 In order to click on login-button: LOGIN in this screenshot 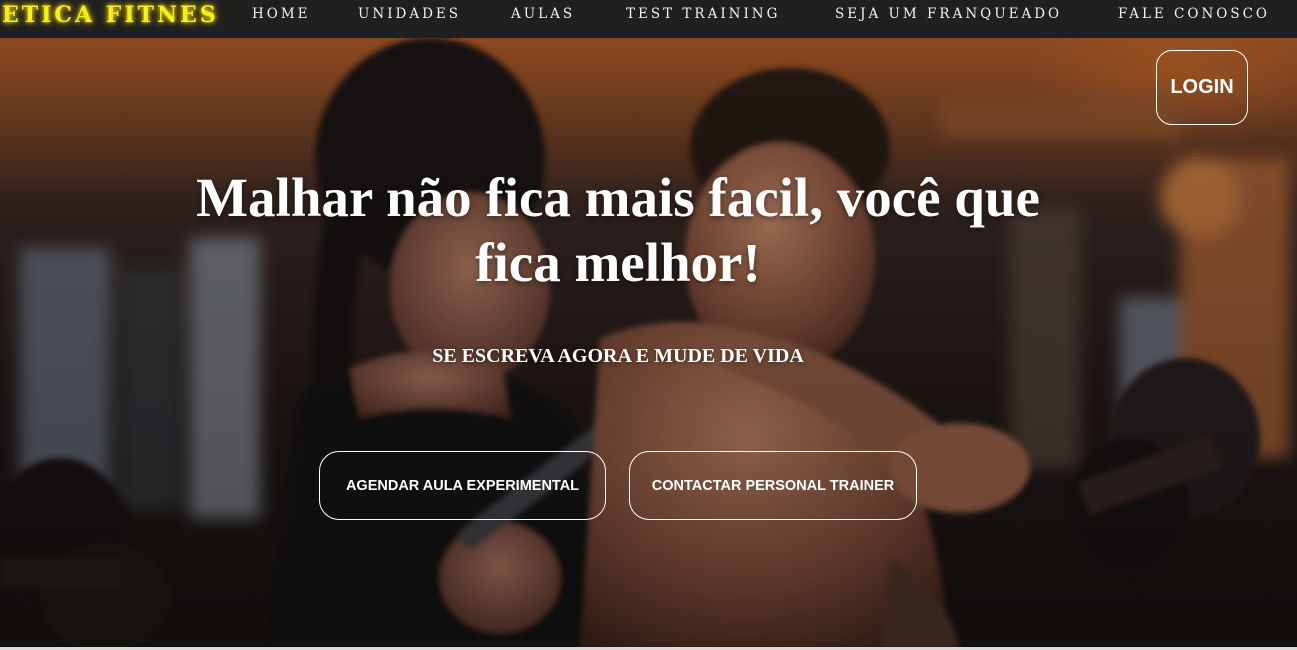, I will do `click(1202, 87)`.